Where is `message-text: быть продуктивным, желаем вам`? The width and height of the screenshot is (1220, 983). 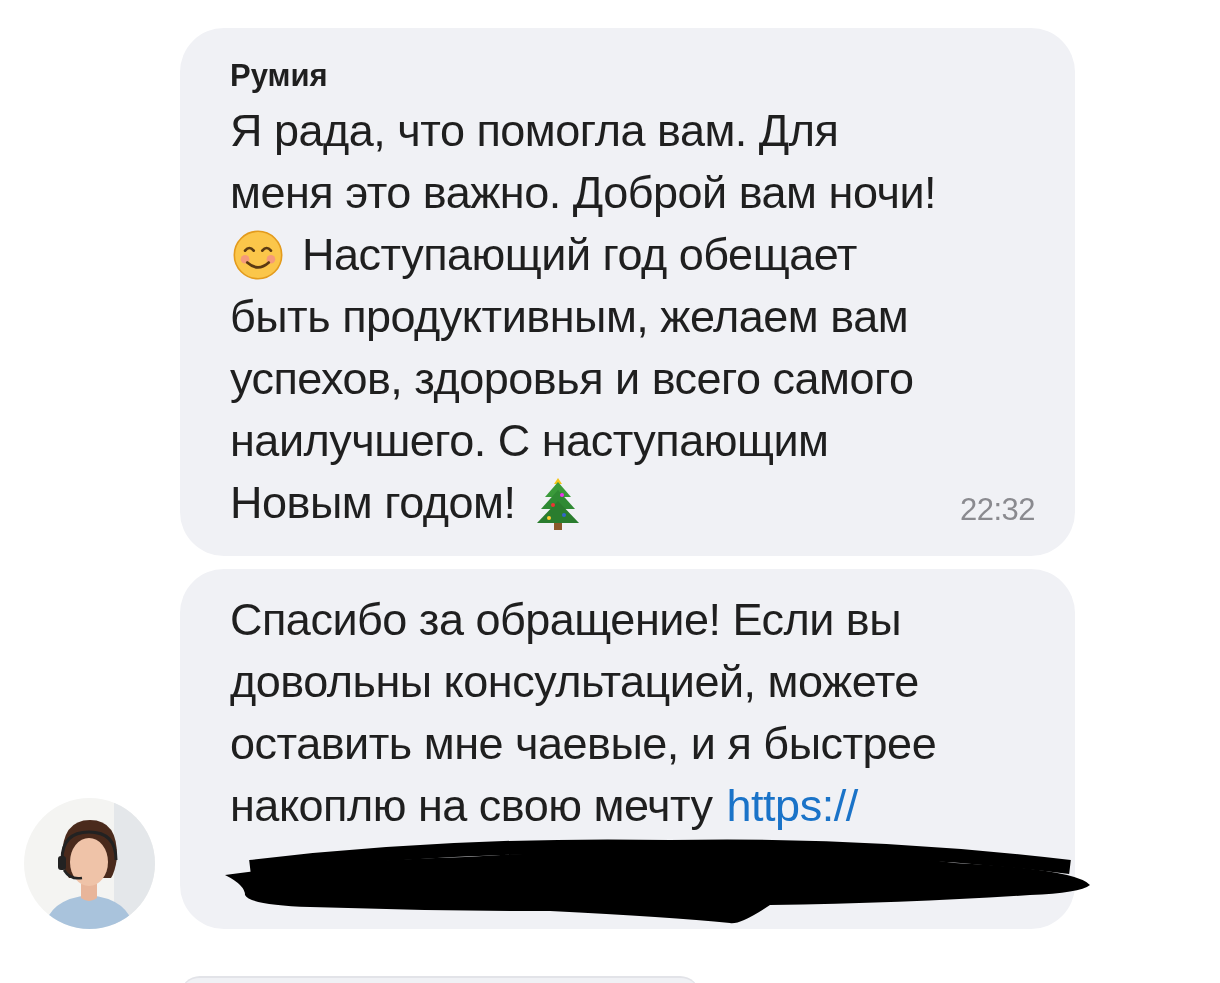 message-text: быть продуктивным, желаем вам is located at coordinates (569, 317).